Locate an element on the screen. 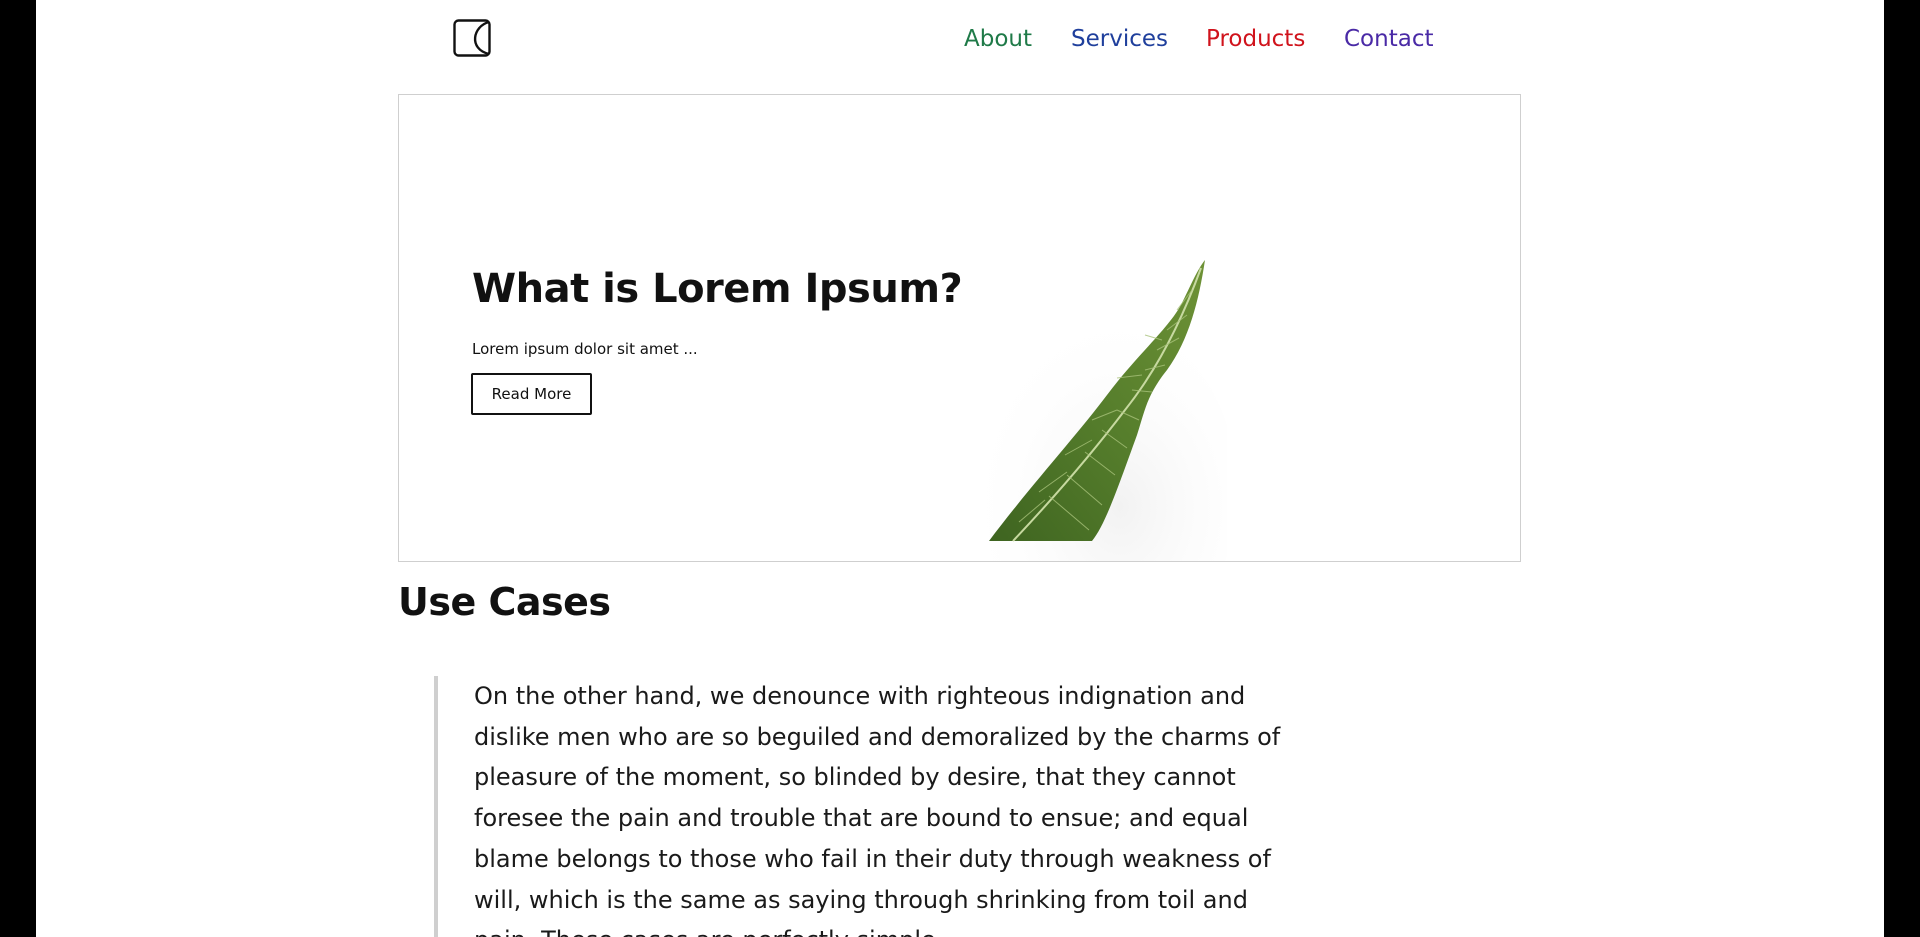 This screenshot has height=937, width=1920. use-cases-title: Use Cases is located at coordinates (504, 602).